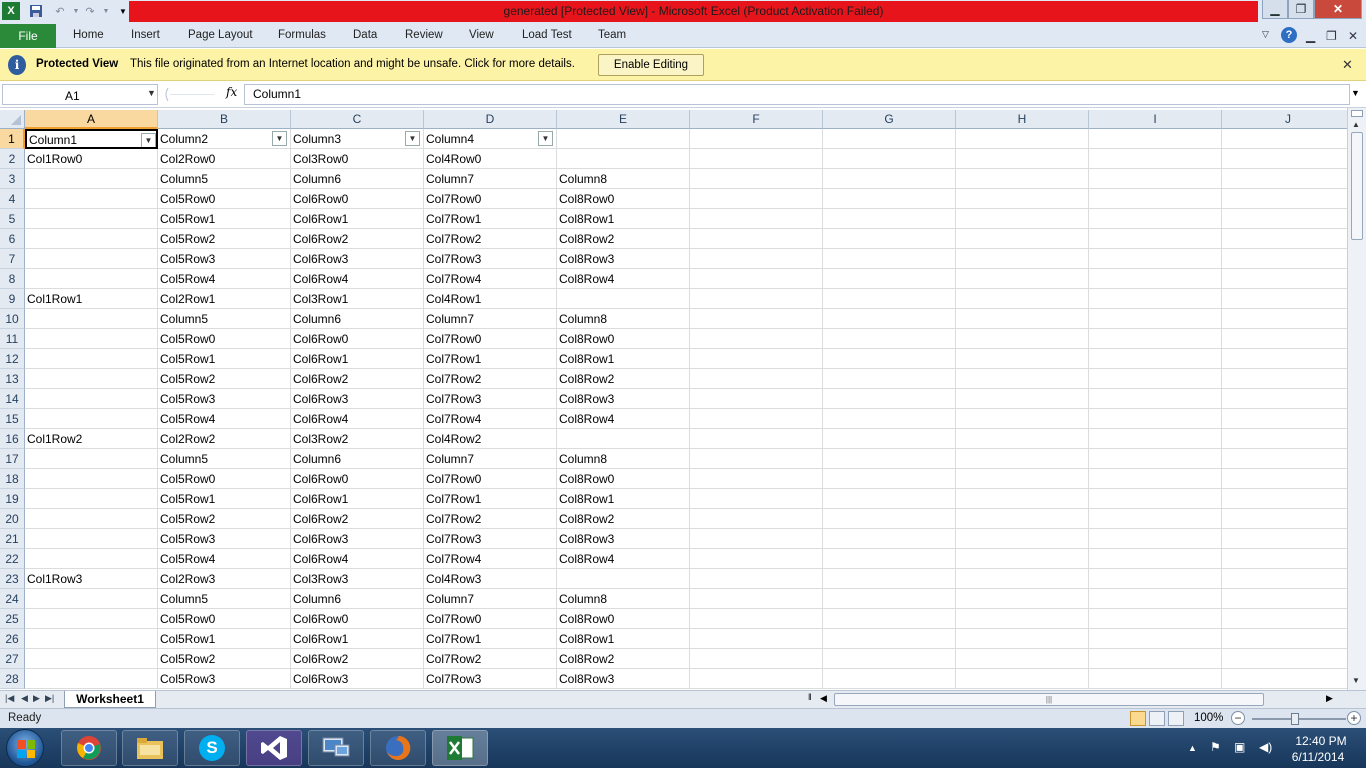 This screenshot has height=768, width=1366. I want to click on redo-dropdown-icon: ▼, so click(106, 11).